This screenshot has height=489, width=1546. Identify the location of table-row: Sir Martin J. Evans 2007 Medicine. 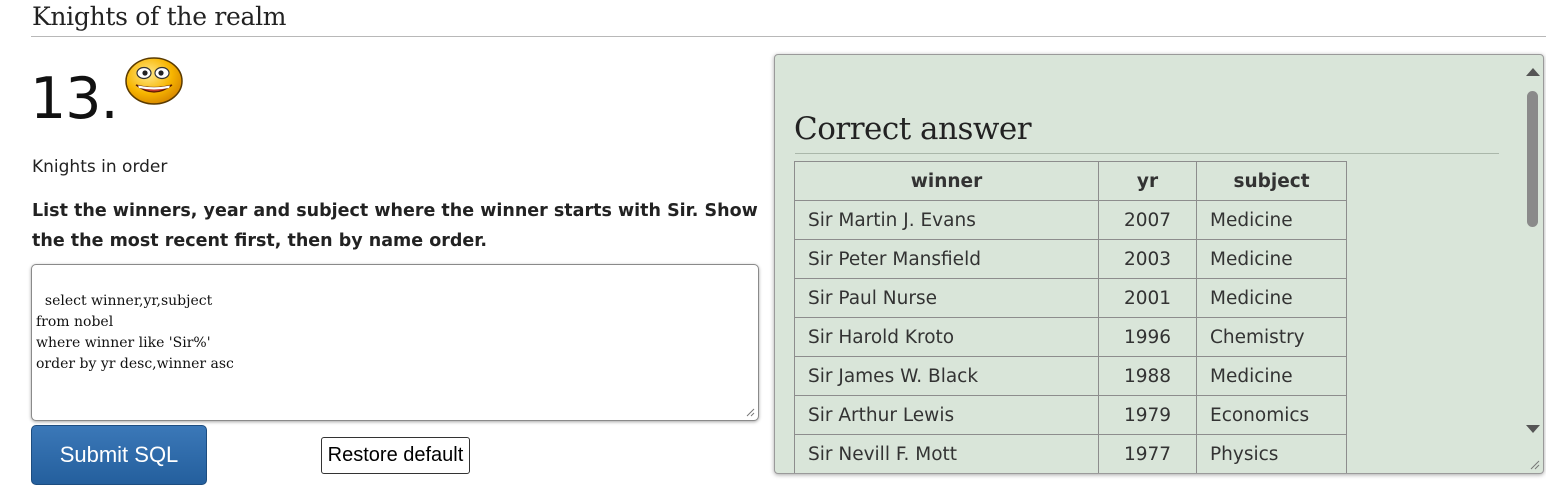
(1070, 220).